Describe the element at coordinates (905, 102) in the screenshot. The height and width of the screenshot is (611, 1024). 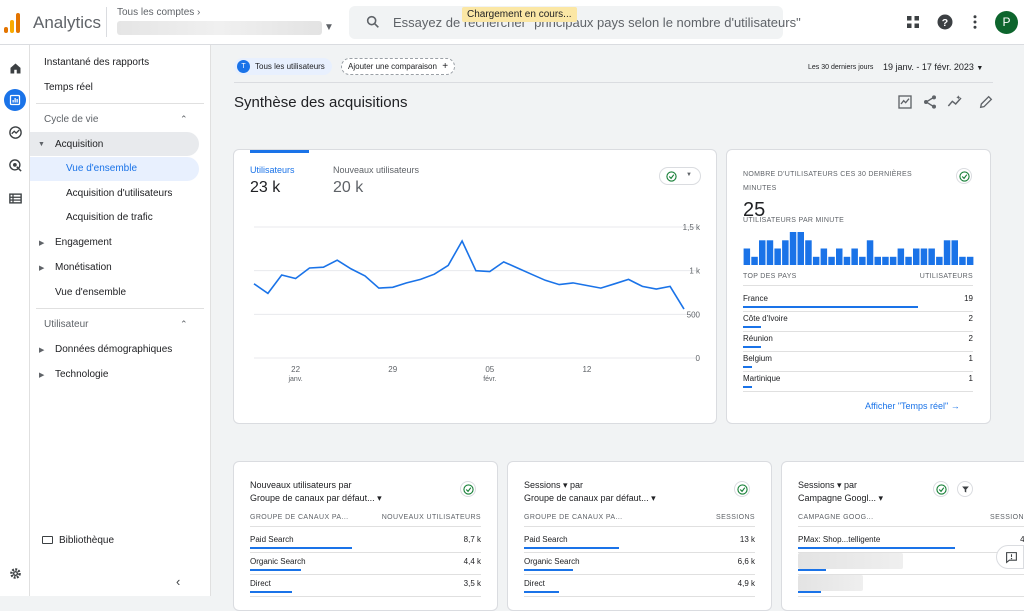
I see `customize-report-icon` at that location.